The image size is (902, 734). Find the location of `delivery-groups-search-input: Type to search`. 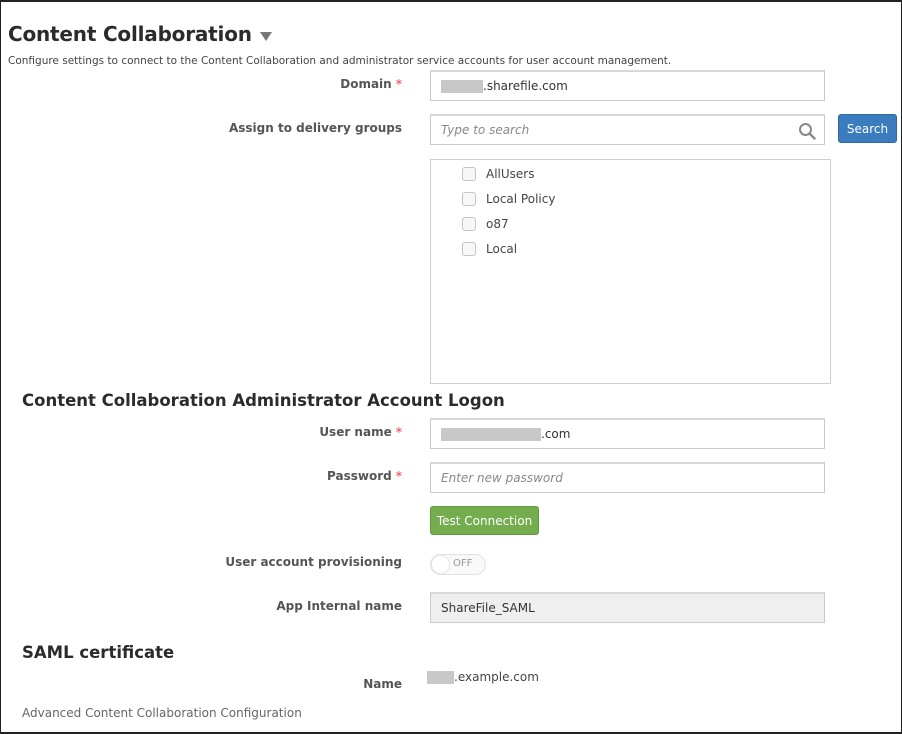

delivery-groups-search-input: Type to search is located at coordinates (627, 129).